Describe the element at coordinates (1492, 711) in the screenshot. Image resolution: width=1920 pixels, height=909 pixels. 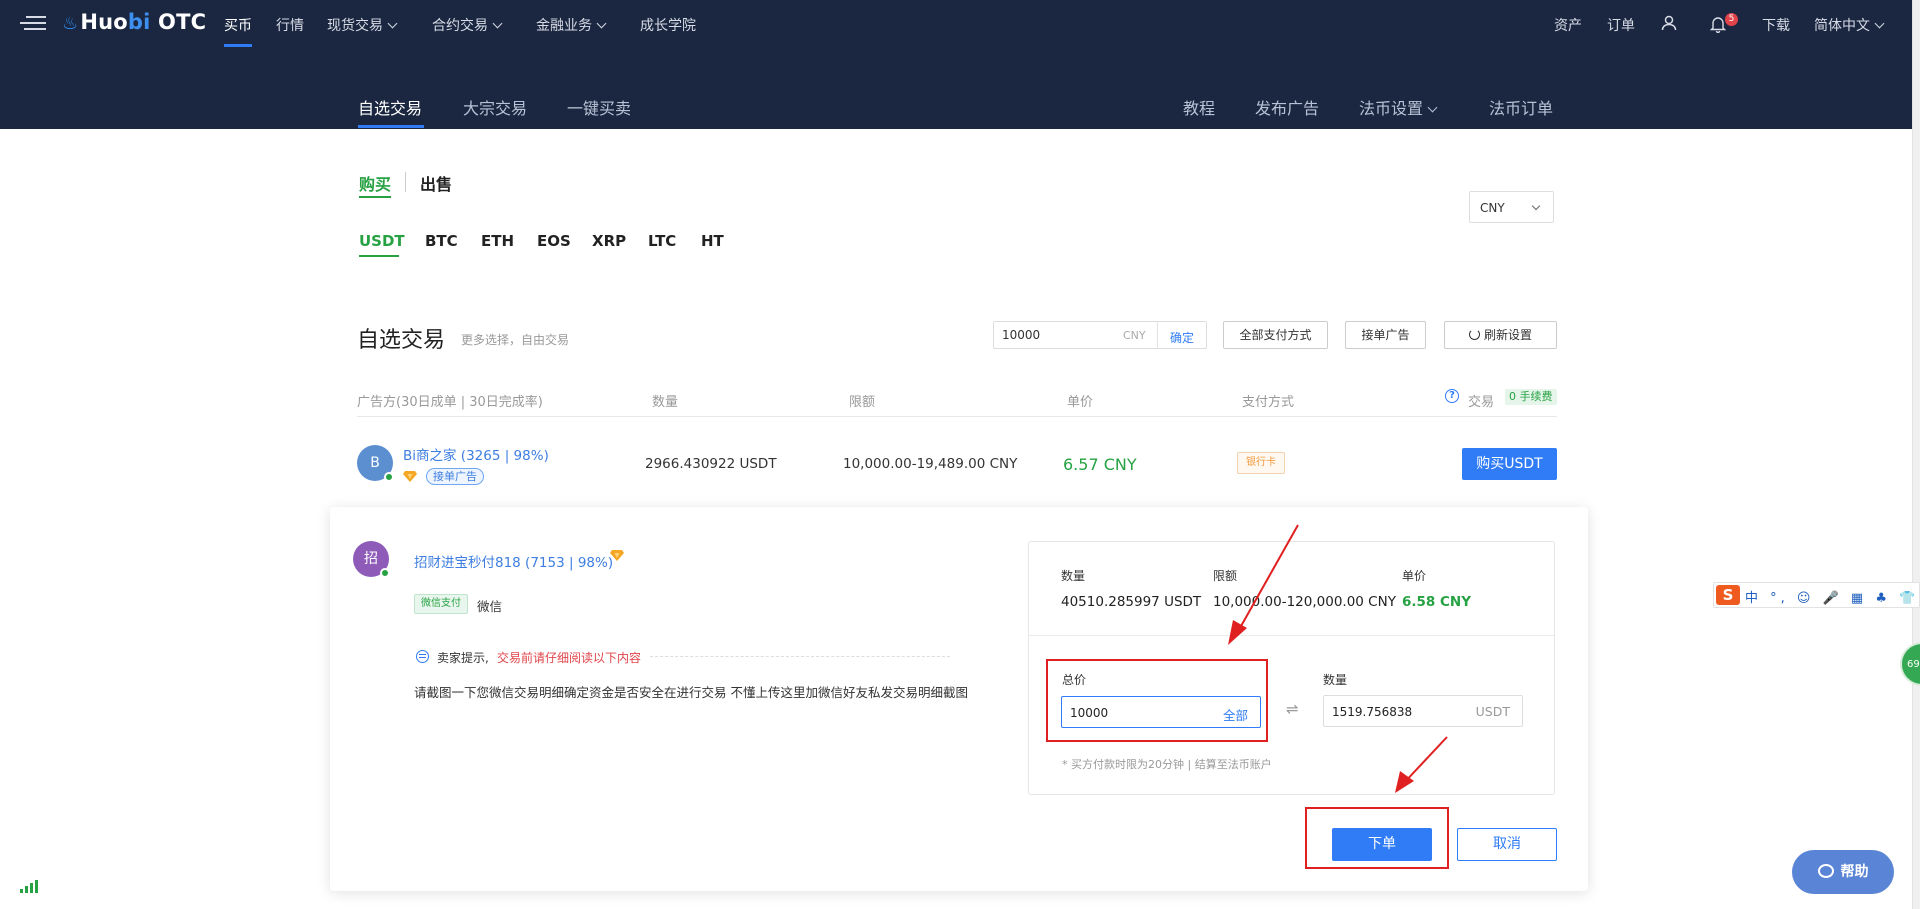
I see `amount-input-unit: USDT` at that location.